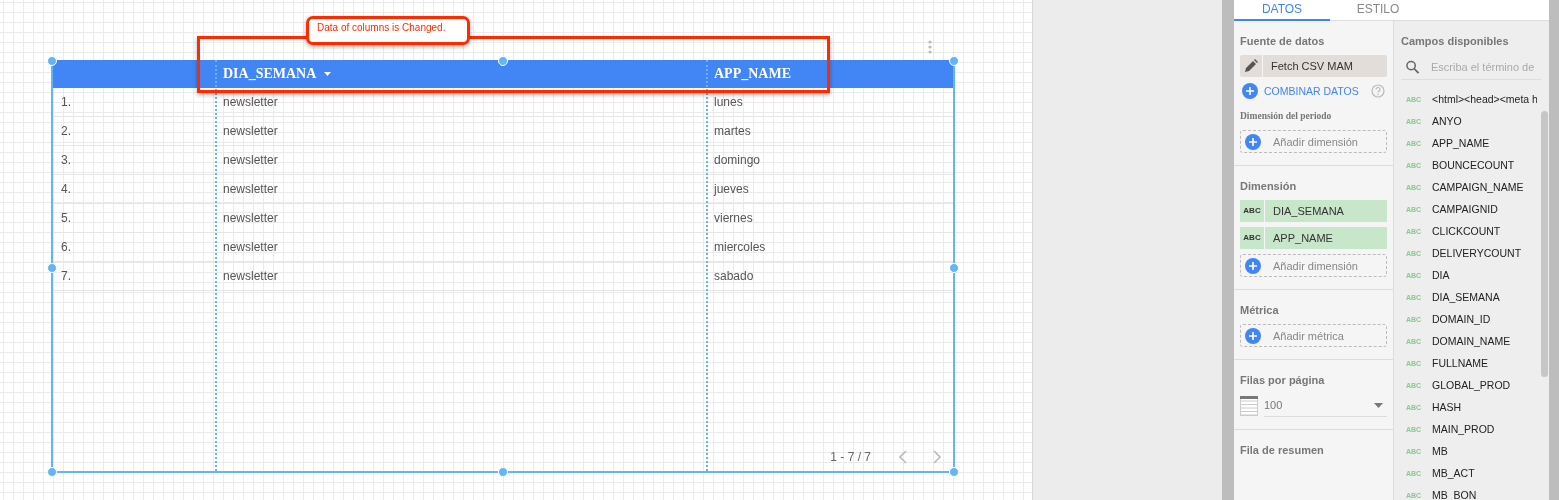  Describe the element at coordinates (731, 189) in the screenshot. I see `table-cell: jueves` at that location.